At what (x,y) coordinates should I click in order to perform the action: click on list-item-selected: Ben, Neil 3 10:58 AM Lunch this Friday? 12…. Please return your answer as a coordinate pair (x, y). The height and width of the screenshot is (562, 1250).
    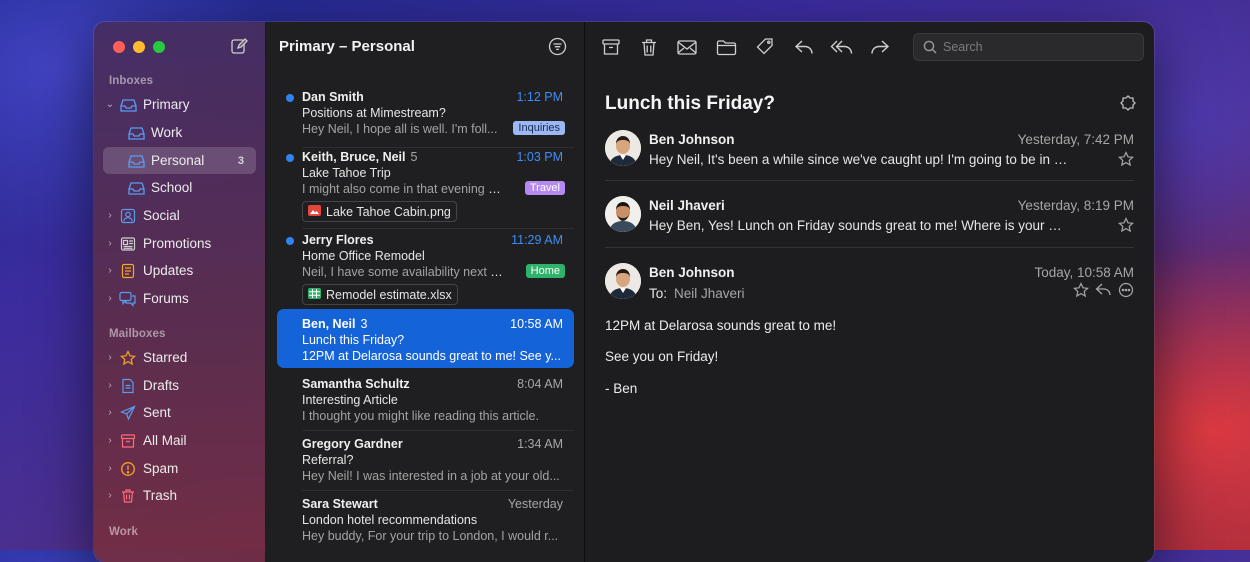
    Looking at the image, I should click on (425, 338).